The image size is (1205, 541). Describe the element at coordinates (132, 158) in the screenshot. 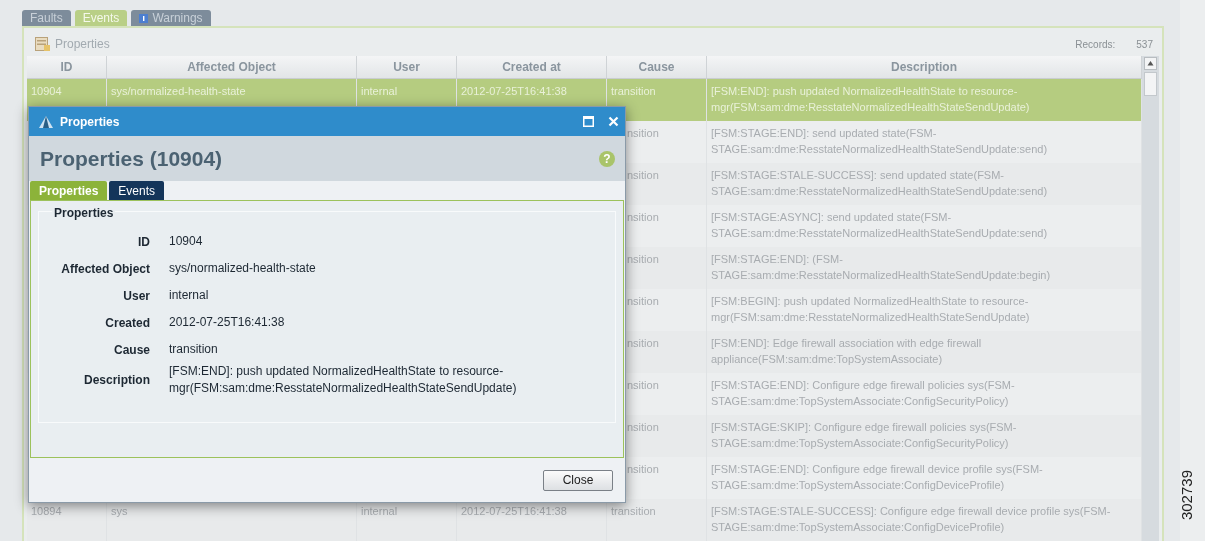

I see `dialog-heading: Properties (10904)` at that location.